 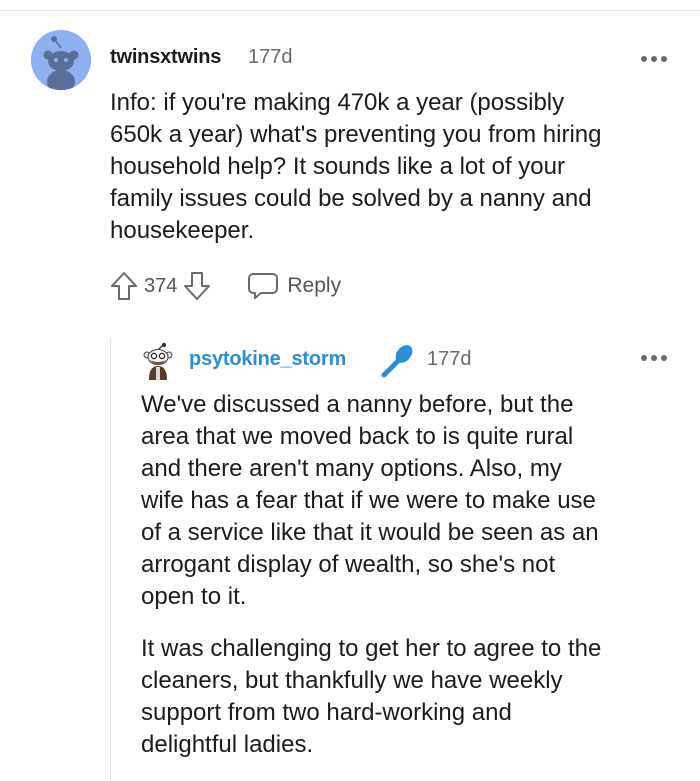 I want to click on comment-line: and there aren't many options. Also, my, so click(x=351, y=468).